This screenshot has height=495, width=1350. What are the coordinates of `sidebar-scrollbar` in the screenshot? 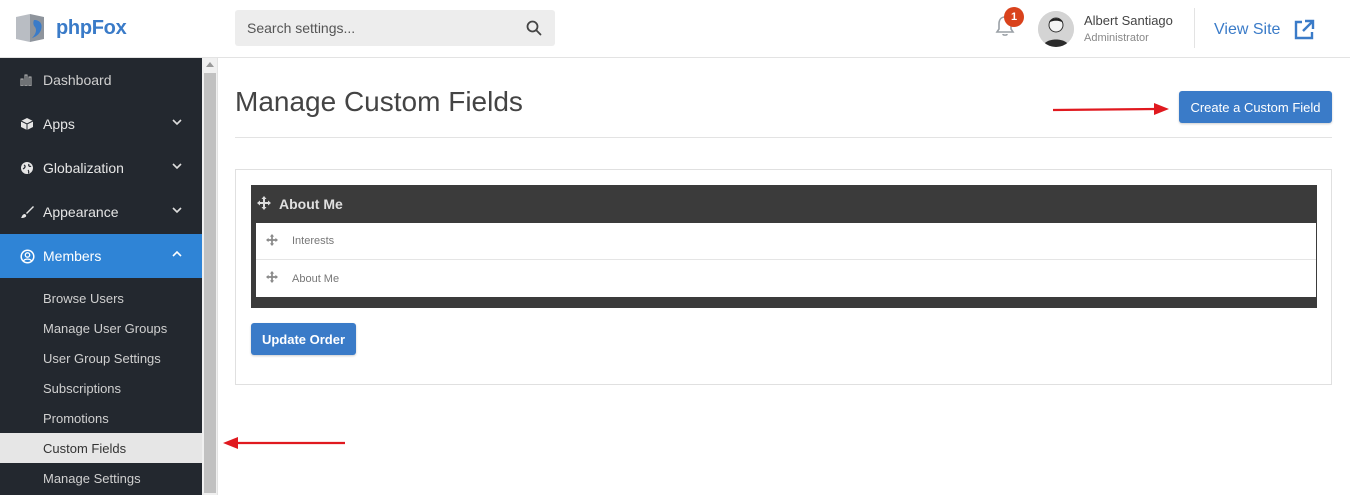 It's located at (210, 276).